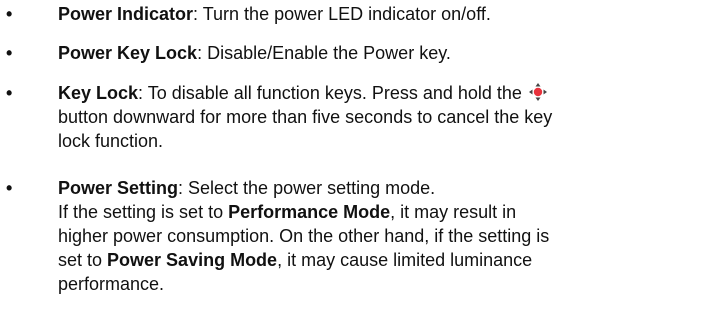  I want to click on term-power-setting: Power Setting, so click(118, 188).